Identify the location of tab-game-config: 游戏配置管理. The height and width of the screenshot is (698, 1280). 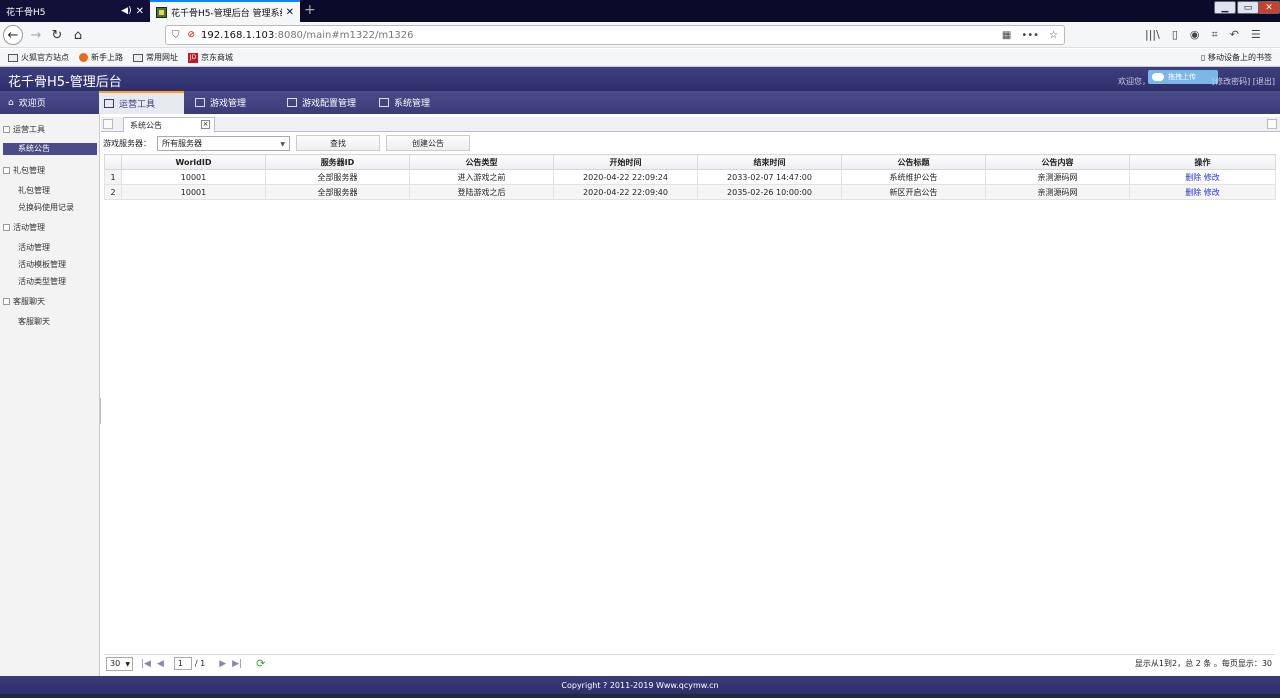
(321, 102).